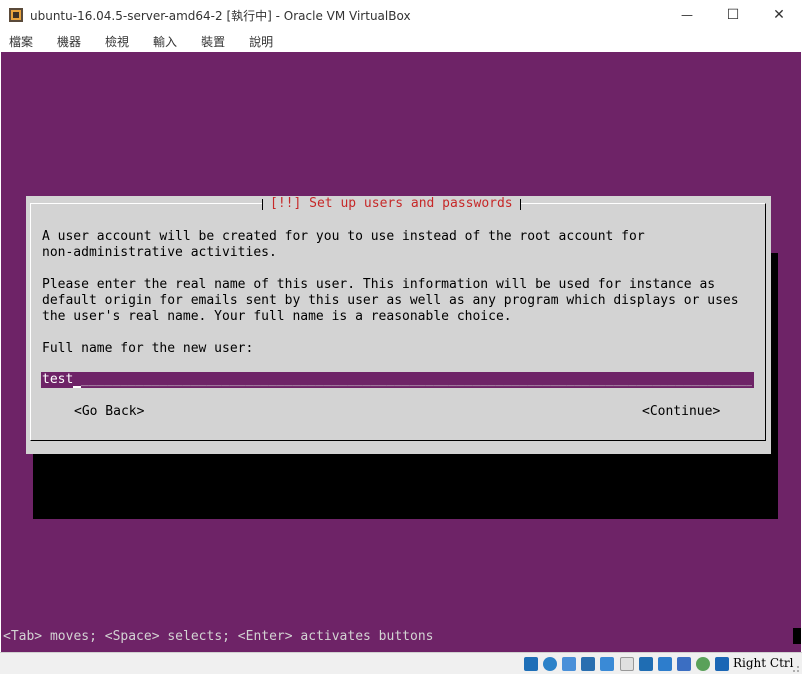  I want to click on virtualbox-app-icon, so click(16, 15).